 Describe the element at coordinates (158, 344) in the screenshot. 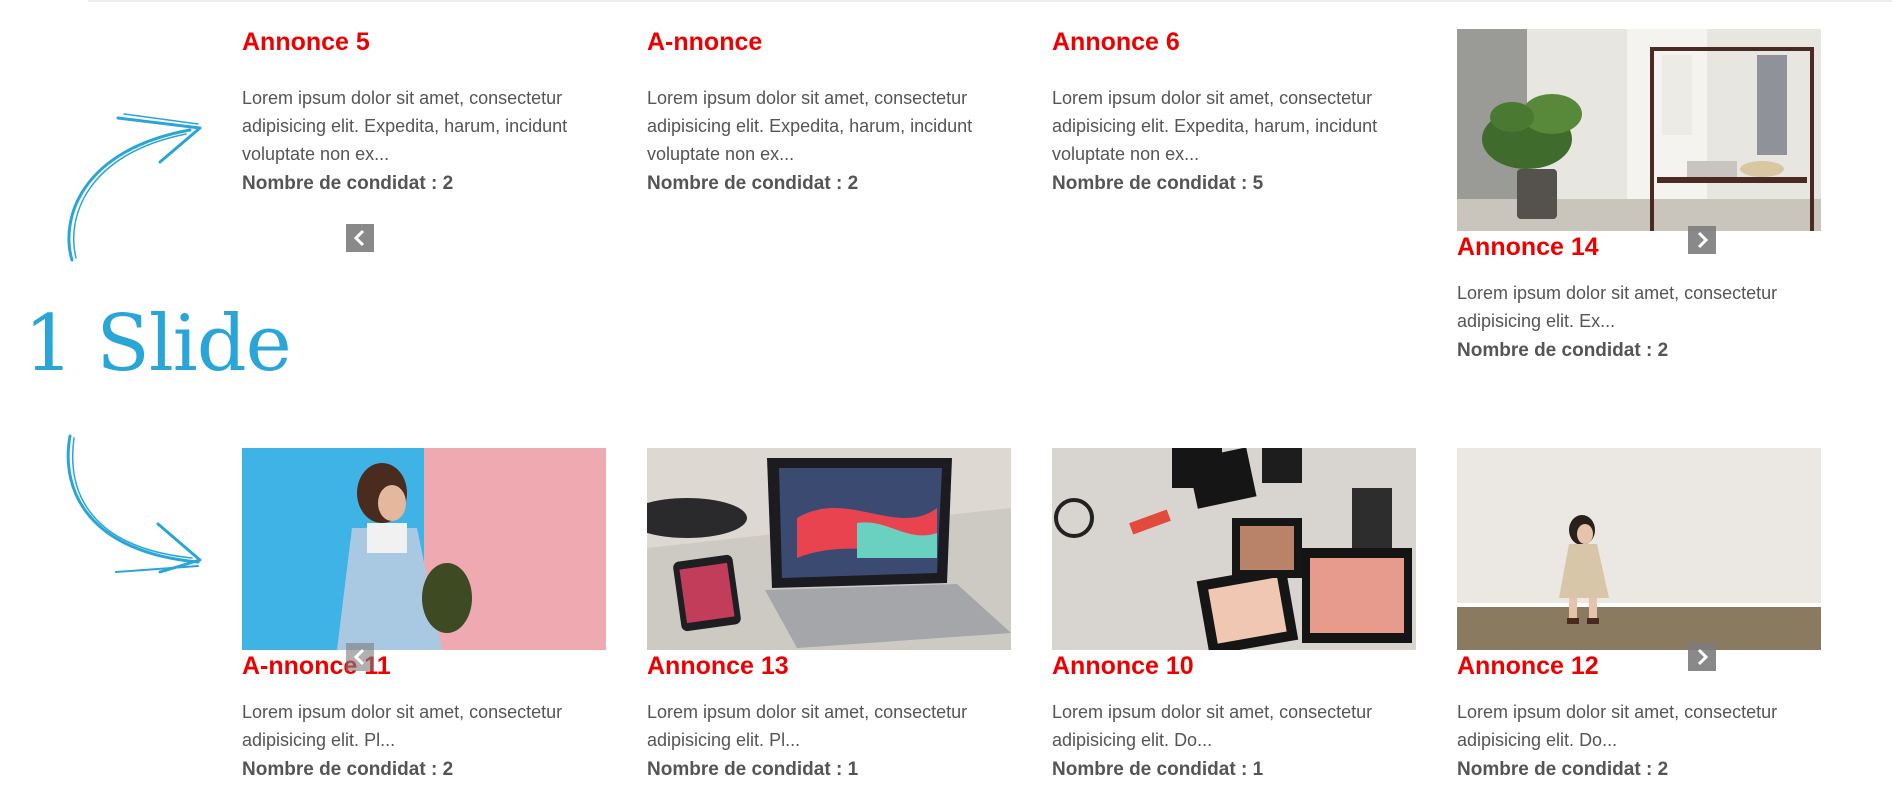

I see `slide-annotation-label: 1 Slide` at that location.